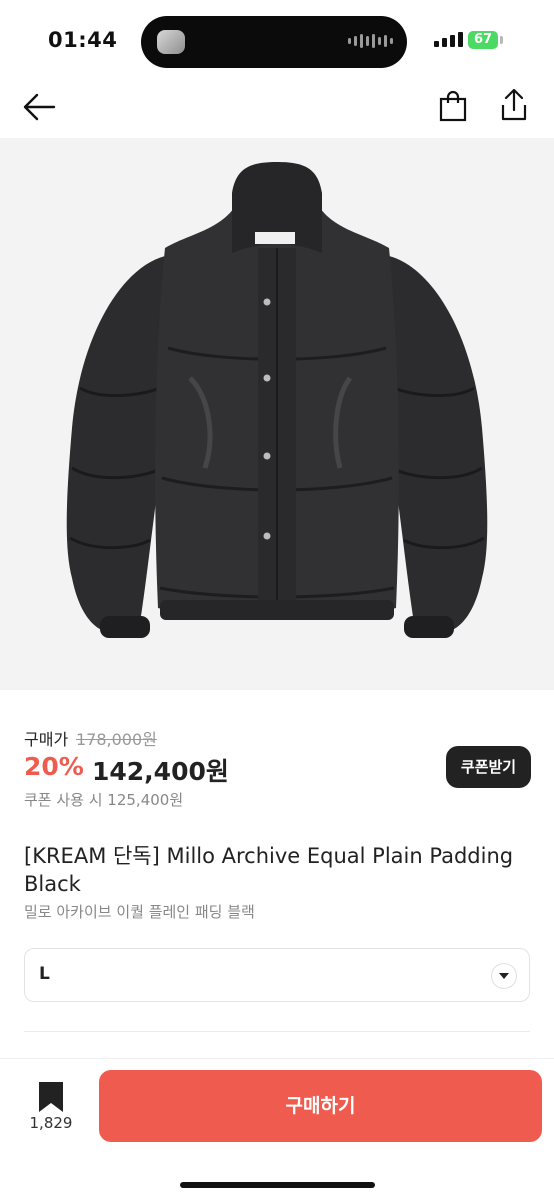 The image size is (554, 1201). What do you see at coordinates (483, 40) in the screenshot?
I see `battery-level: 67` at bounding box center [483, 40].